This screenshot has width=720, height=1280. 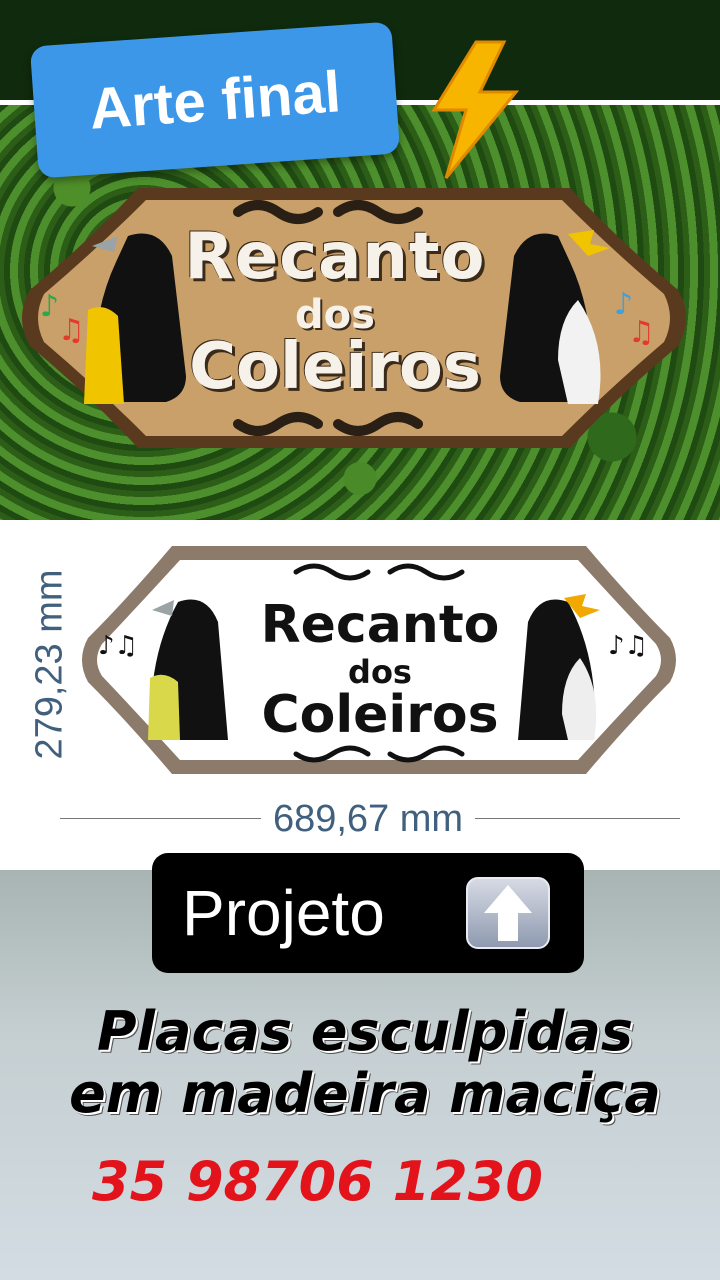 I want to click on height-label: 279,23 mm, so click(x=49, y=664).